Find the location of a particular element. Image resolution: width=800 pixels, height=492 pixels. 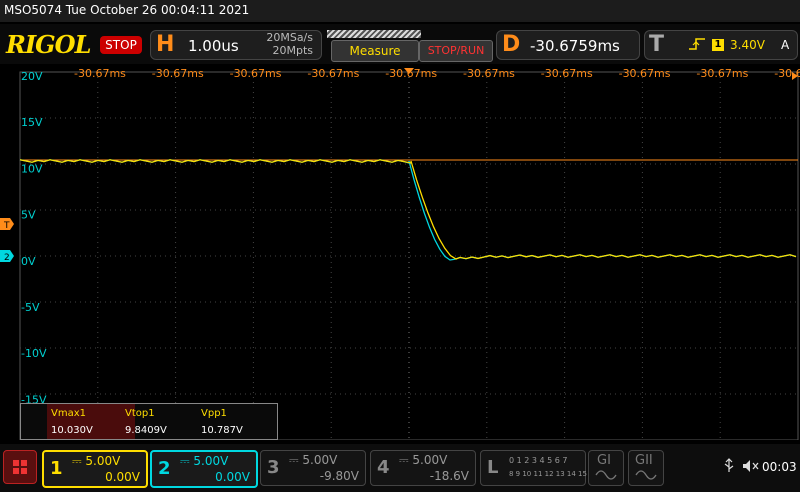

memory-depth: 20Mpts is located at coordinates (292, 50).